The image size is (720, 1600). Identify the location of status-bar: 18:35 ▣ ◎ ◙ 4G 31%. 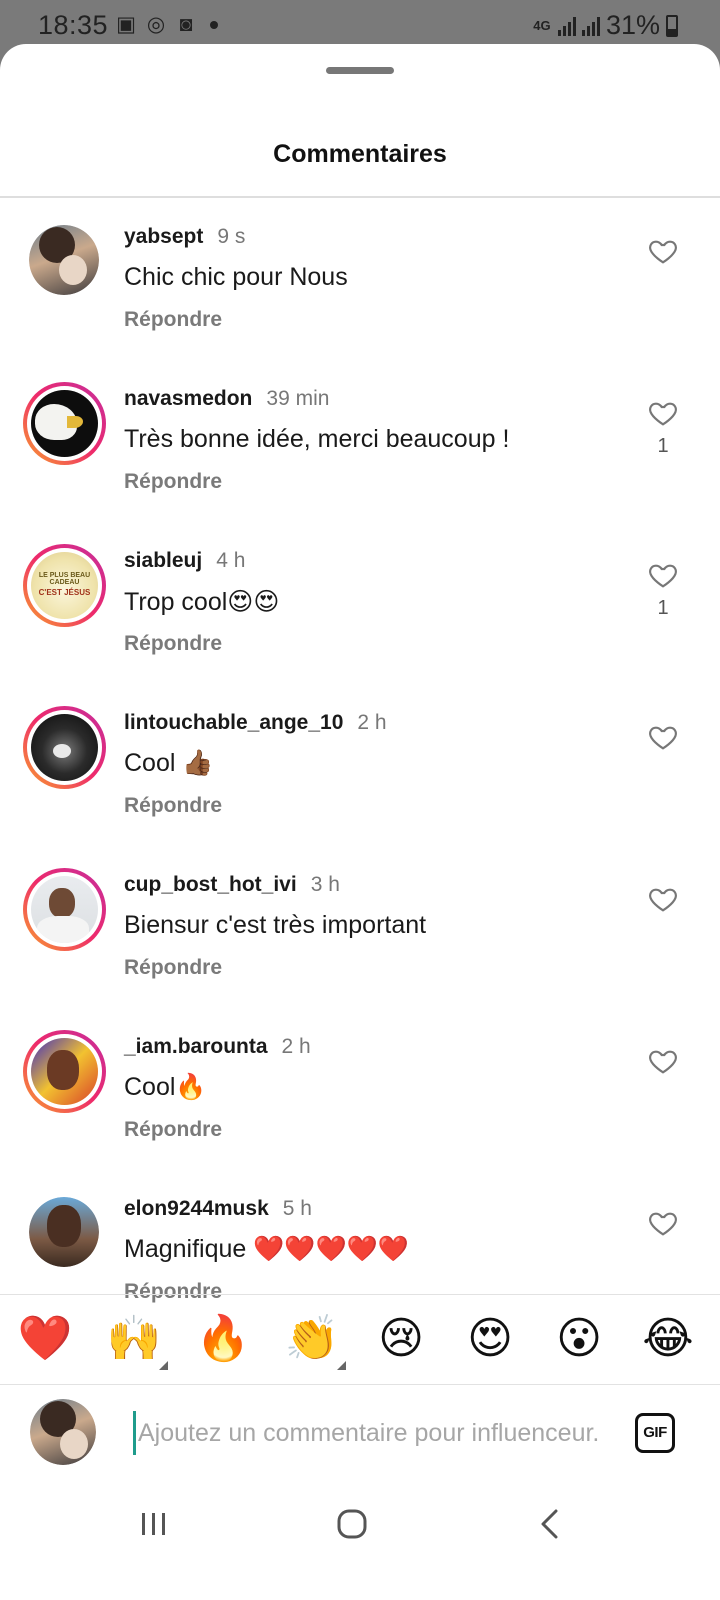
(360, 25).